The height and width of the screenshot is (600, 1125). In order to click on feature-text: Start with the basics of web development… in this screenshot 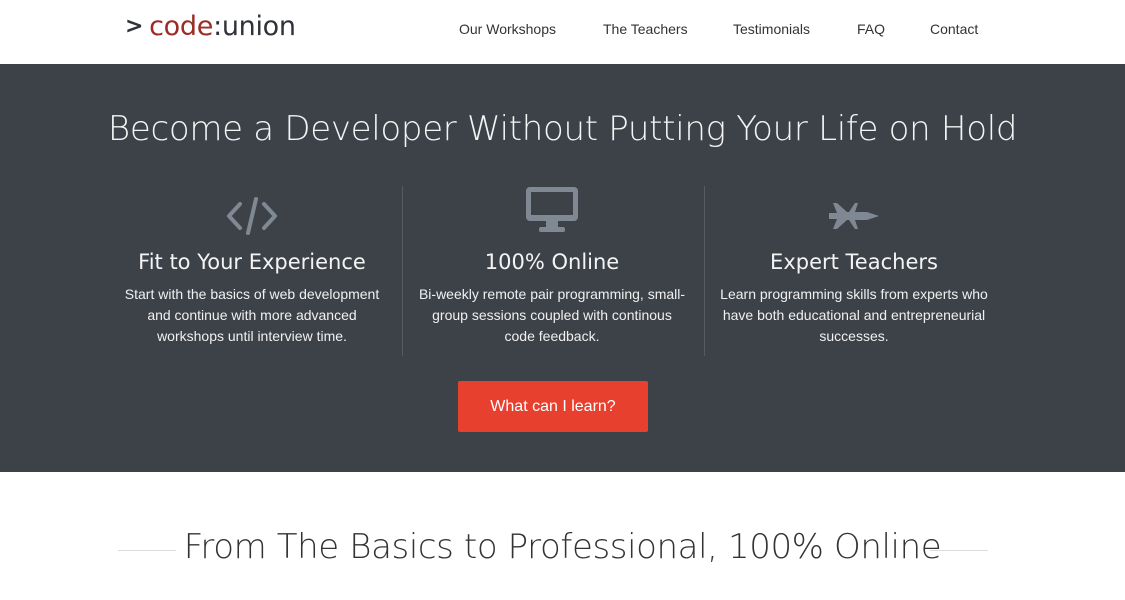, I will do `click(252, 315)`.